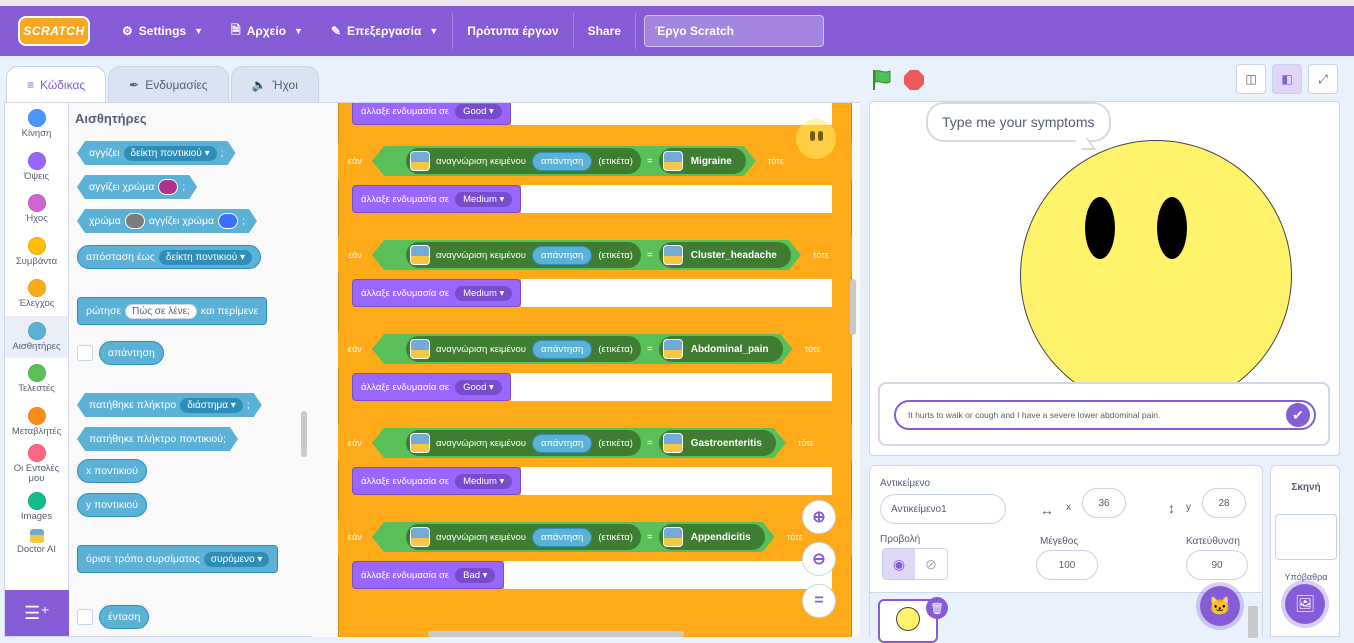 Image resolution: width=1354 pixels, height=643 pixels. I want to click on sprite-list-scrollbar, so click(1253, 622).